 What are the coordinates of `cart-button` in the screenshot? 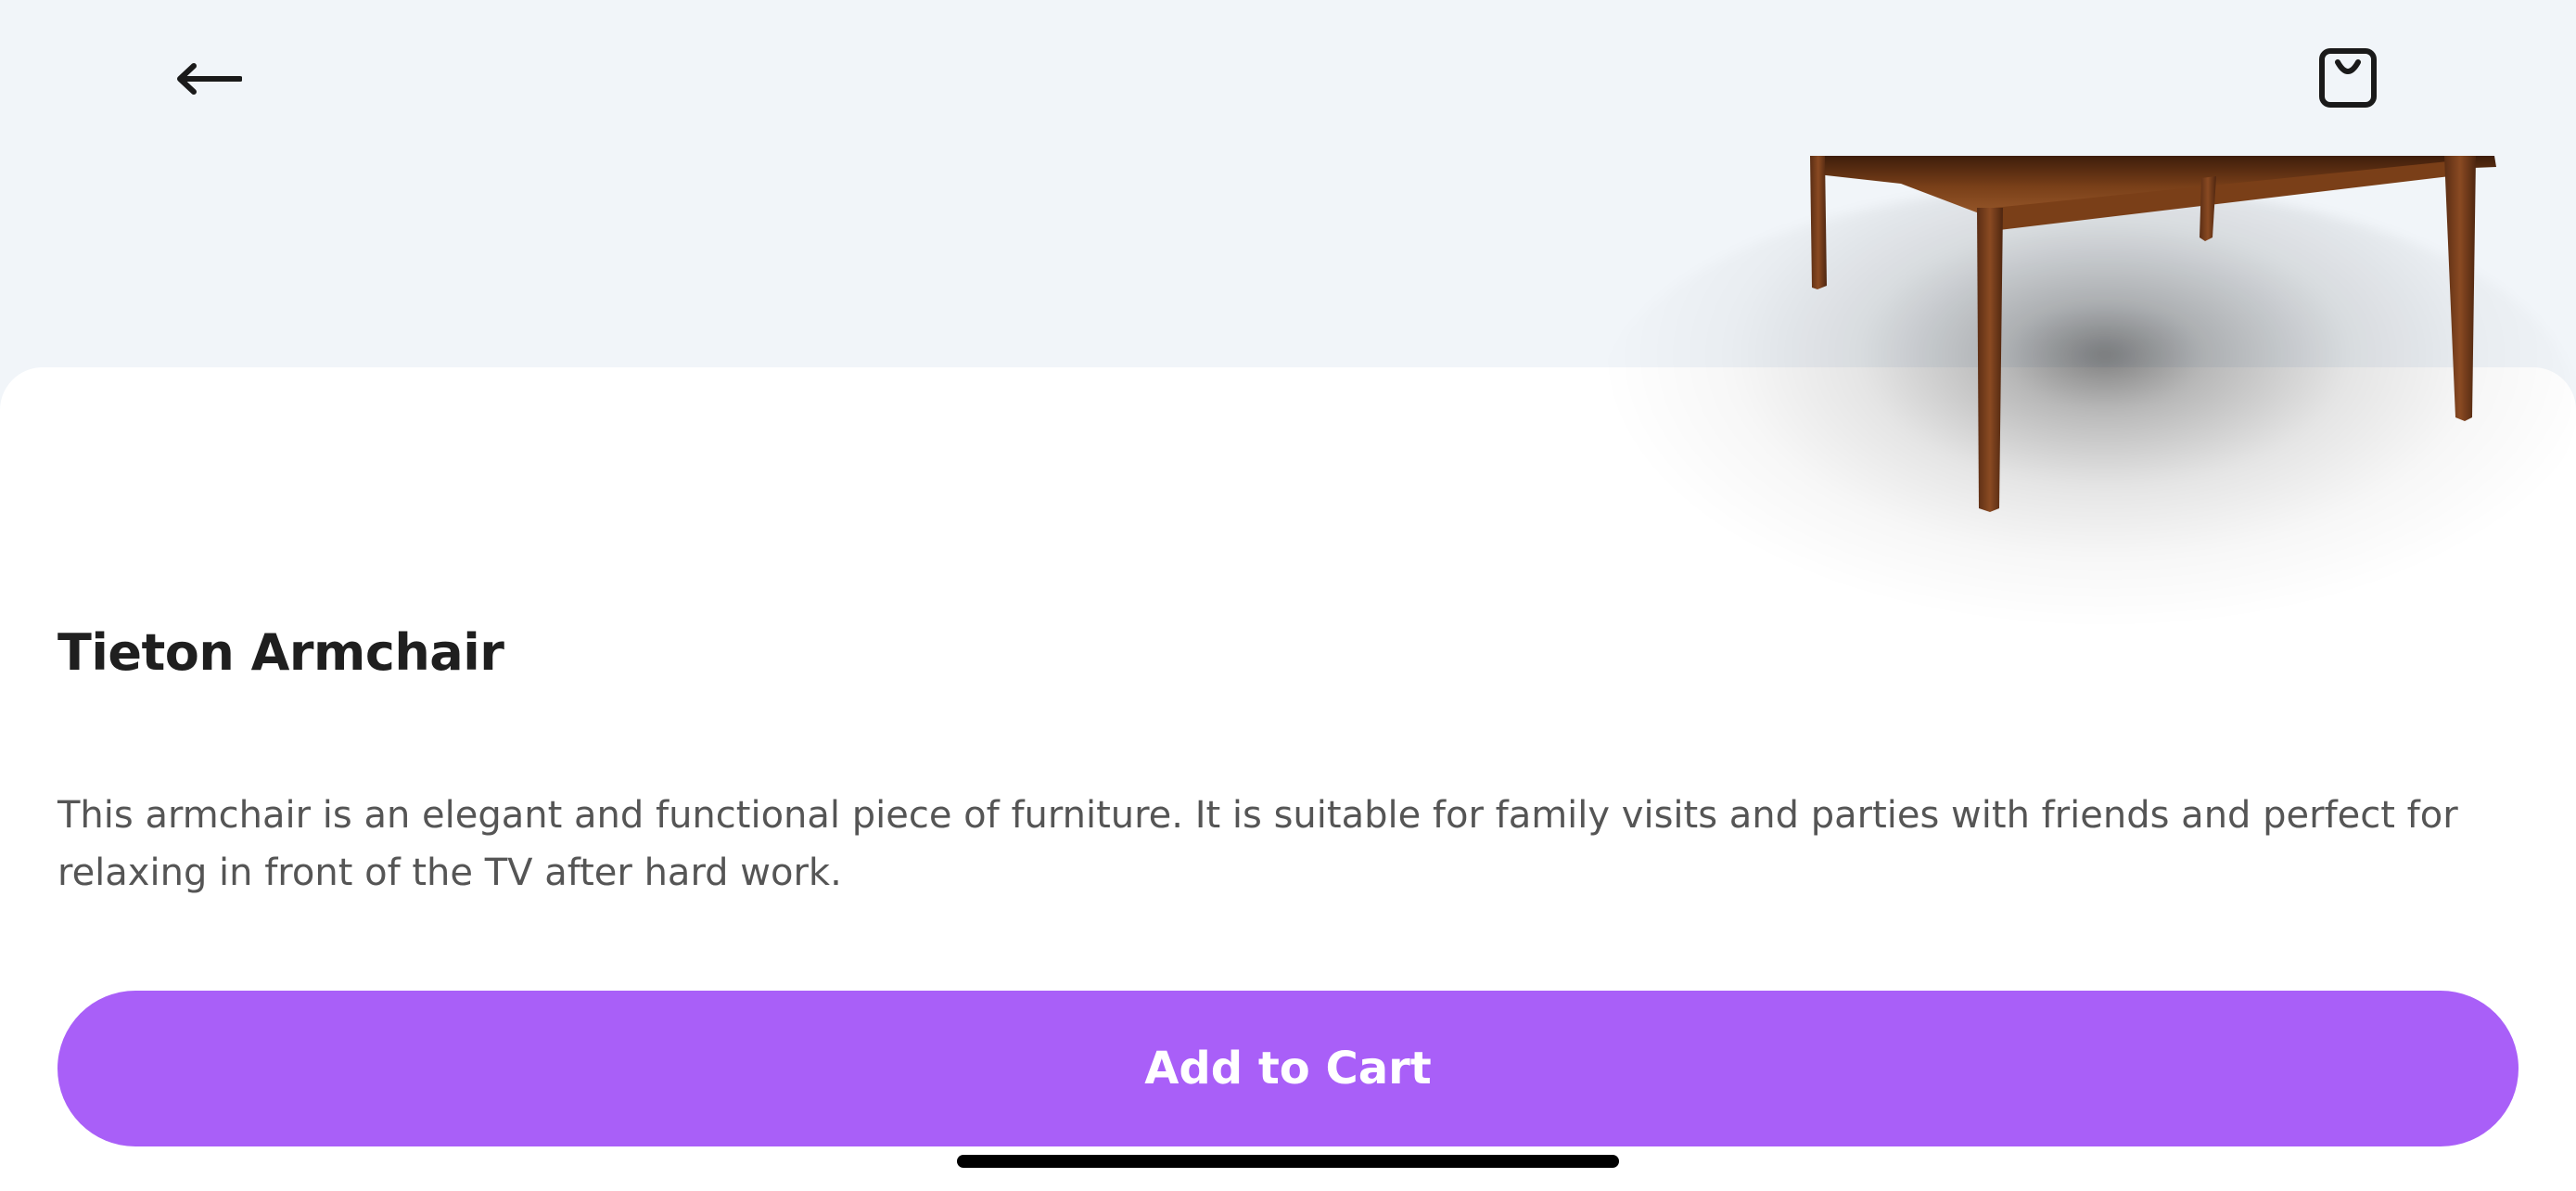 It's located at (2348, 78).